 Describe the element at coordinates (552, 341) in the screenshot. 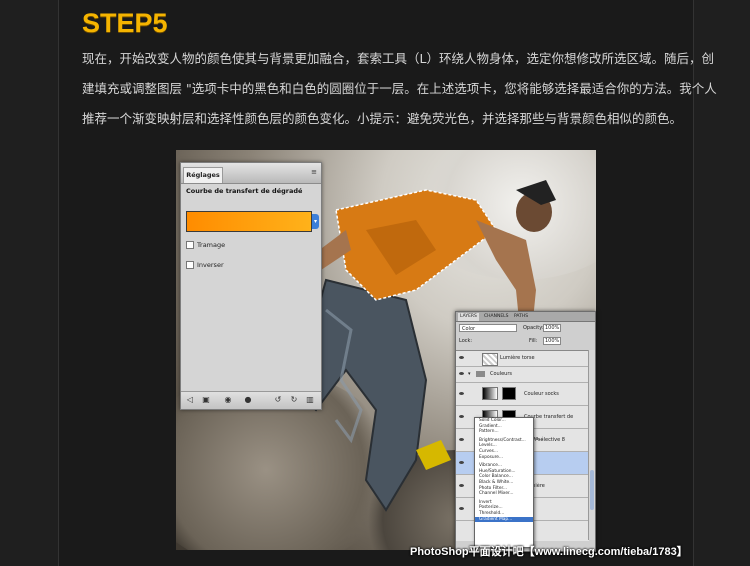

I see `fill-input: 100%` at that location.